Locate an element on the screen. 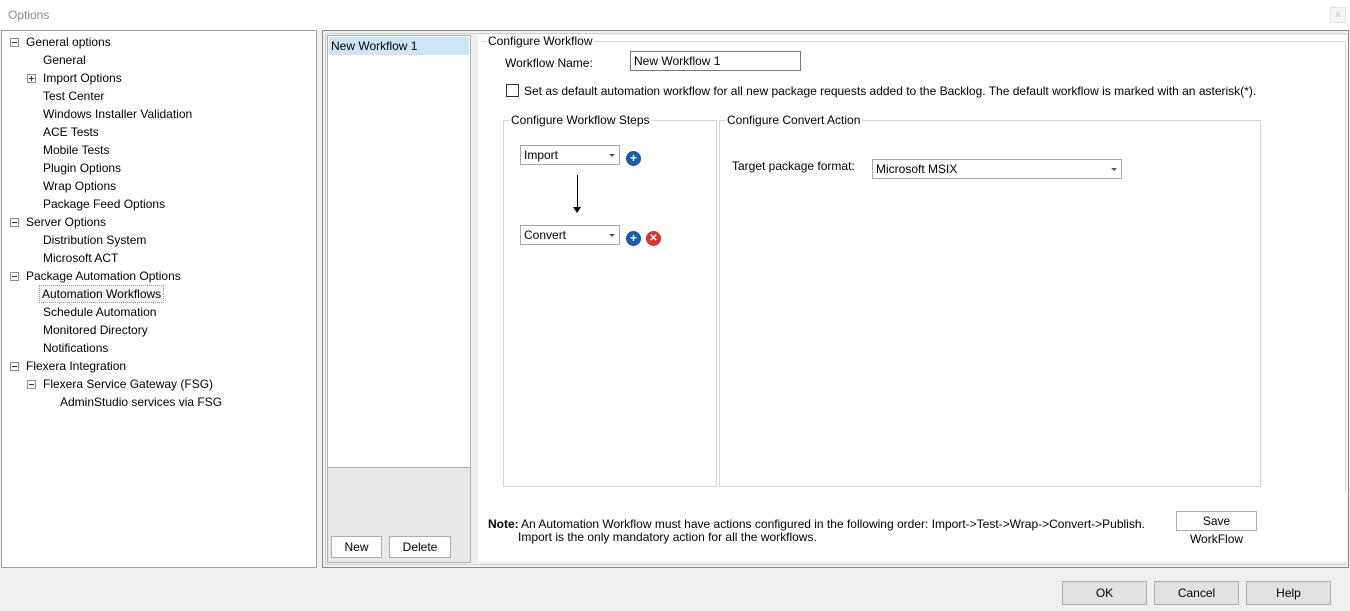  new-workflow-button: New is located at coordinates (356, 547).